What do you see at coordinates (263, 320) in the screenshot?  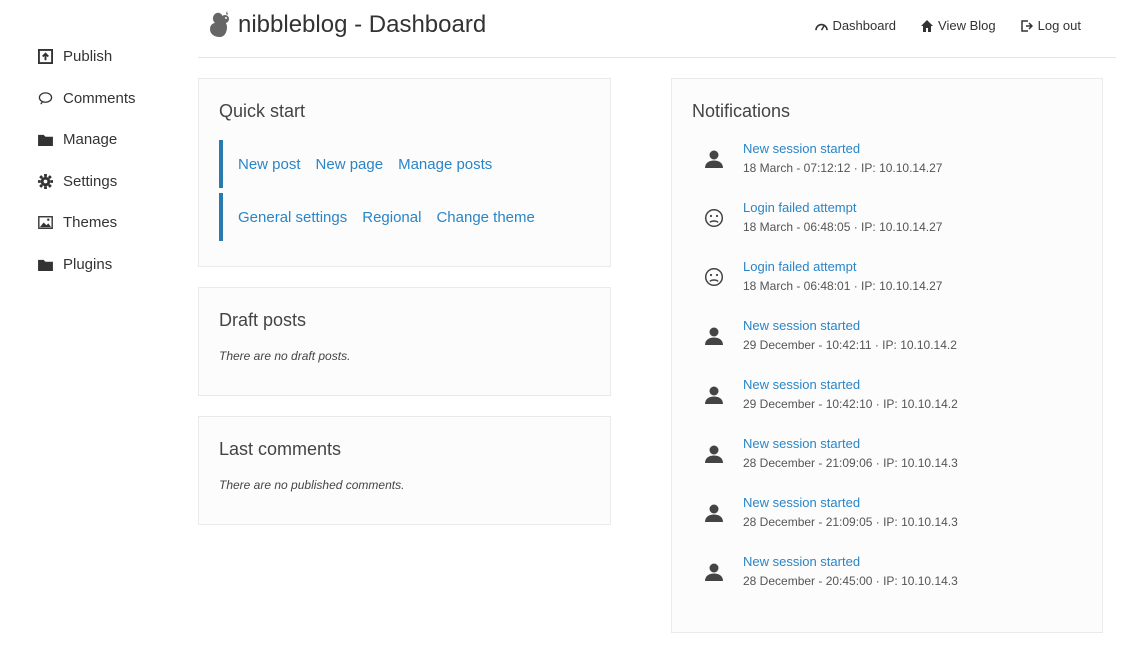 I see `draft-posts-title: Draft posts` at bounding box center [263, 320].